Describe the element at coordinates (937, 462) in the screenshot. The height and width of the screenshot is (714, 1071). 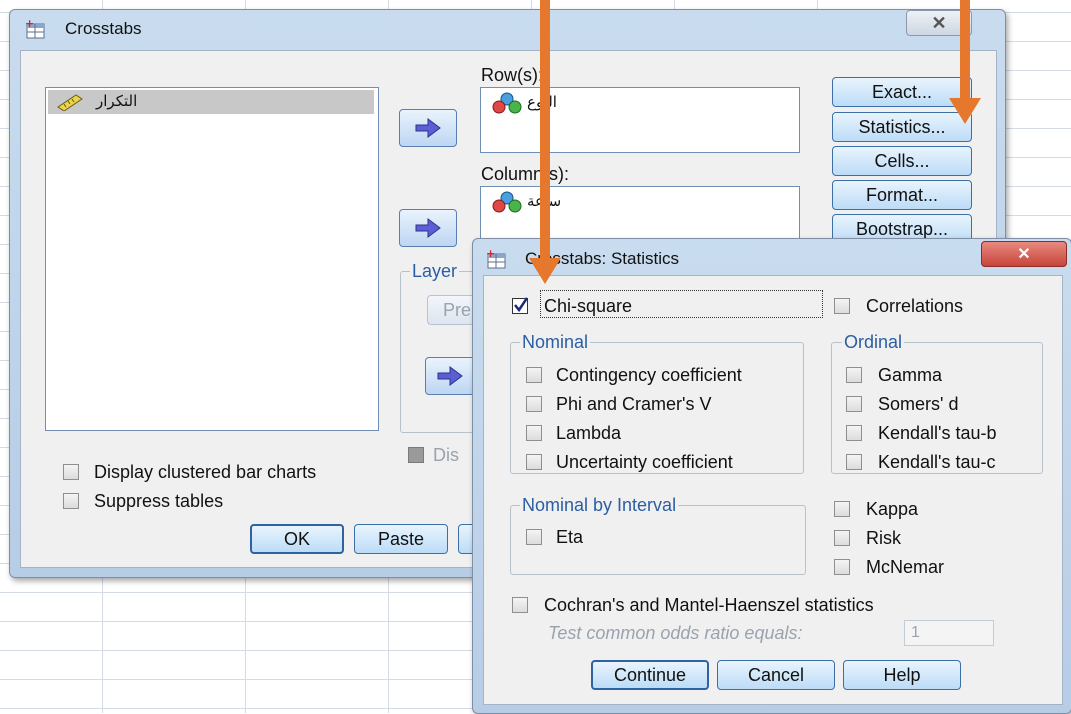
I see `kendall-tau-c-label: Kendall's tau-c` at that location.